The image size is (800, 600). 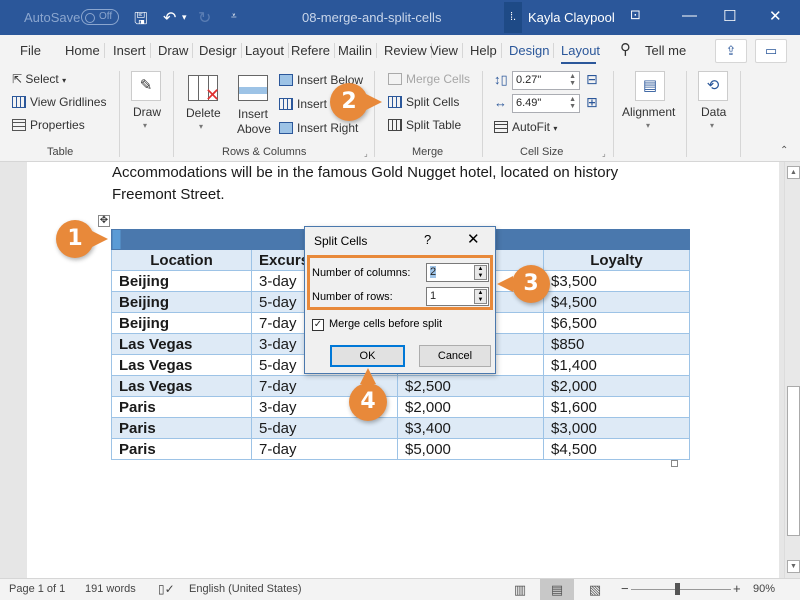 I want to click on proofing-icon: ▯✓, so click(x=166, y=589).